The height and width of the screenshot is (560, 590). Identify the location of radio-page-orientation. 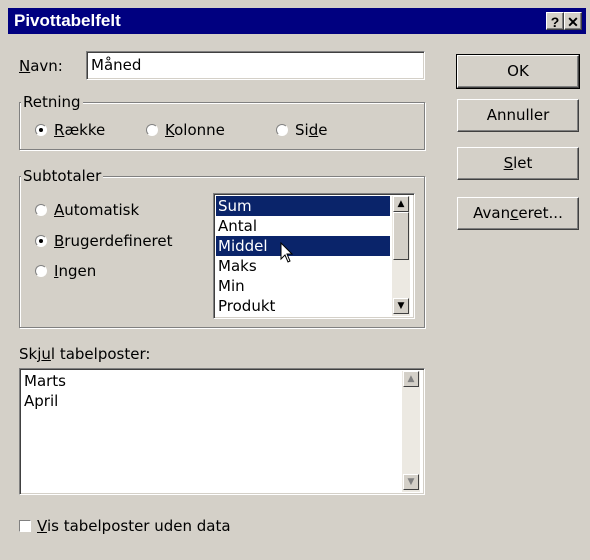
(282, 130).